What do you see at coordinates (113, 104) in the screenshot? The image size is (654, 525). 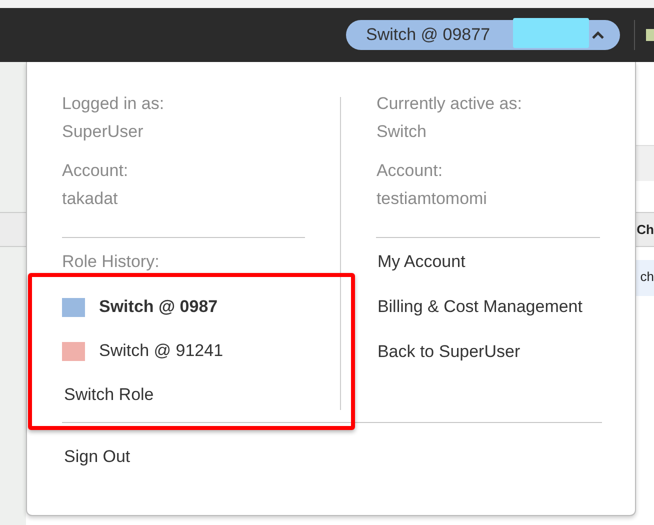 I see `field-label: Logged in as:` at bounding box center [113, 104].